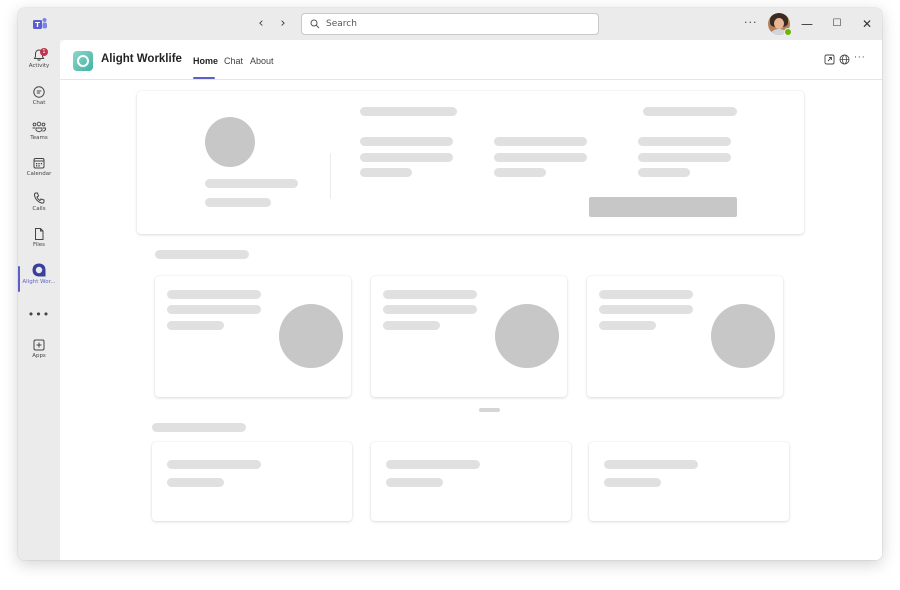  What do you see at coordinates (837, 24) in the screenshot?
I see `maximize-button: ☐` at bounding box center [837, 24].